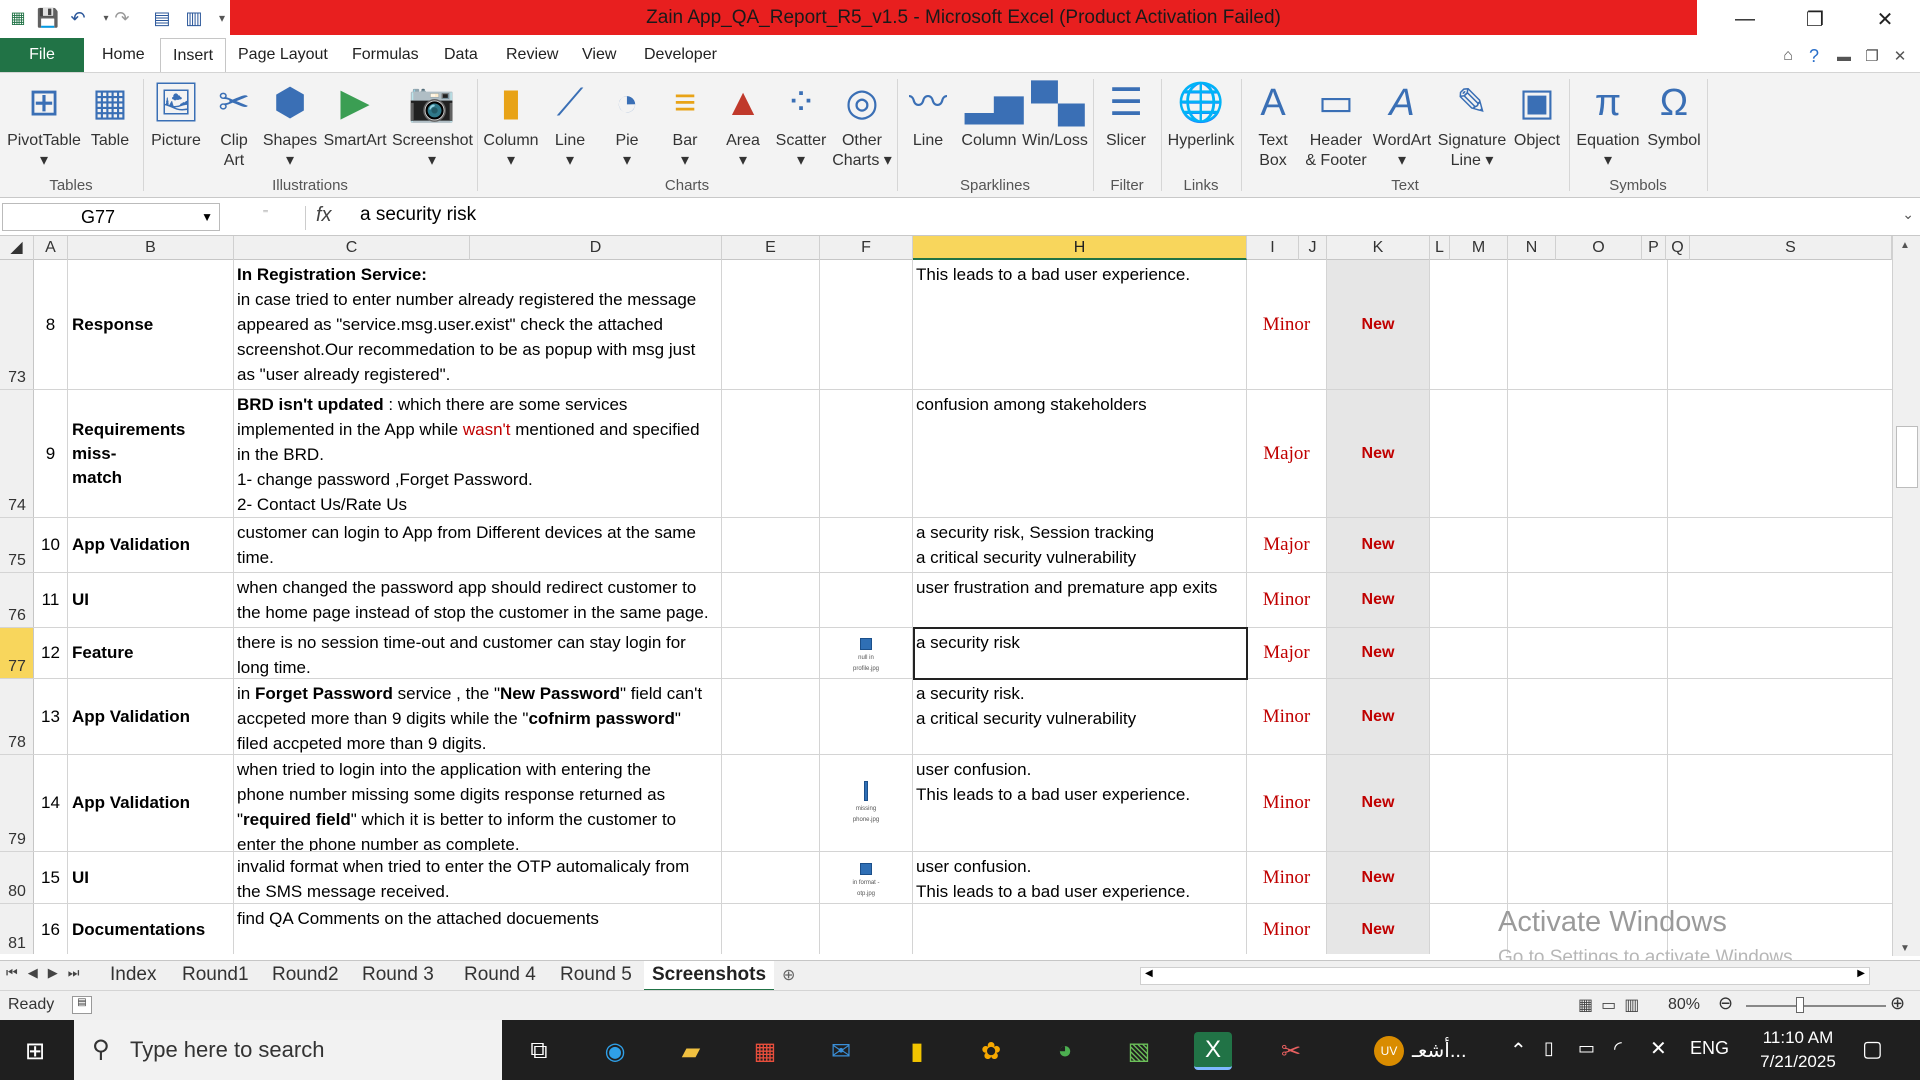 Image resolution: width=1920 pixels, height=1080 pixels. I want to click on col-header-o: O, so click(1599, 248).